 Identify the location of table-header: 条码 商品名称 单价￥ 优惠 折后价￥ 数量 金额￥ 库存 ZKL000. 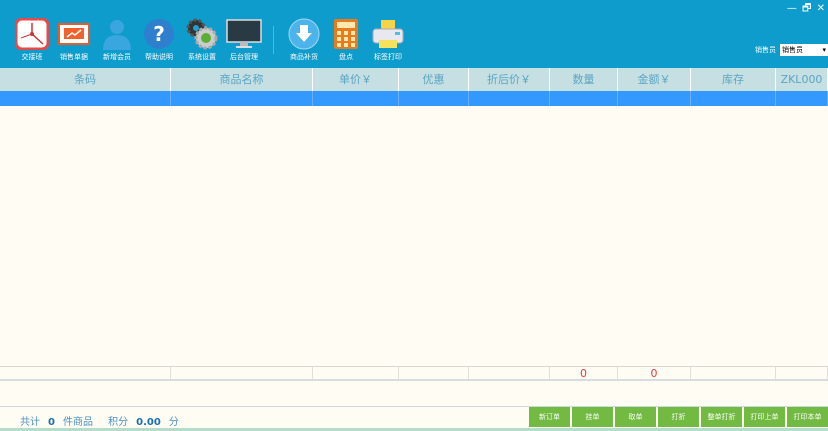
(414, 79).